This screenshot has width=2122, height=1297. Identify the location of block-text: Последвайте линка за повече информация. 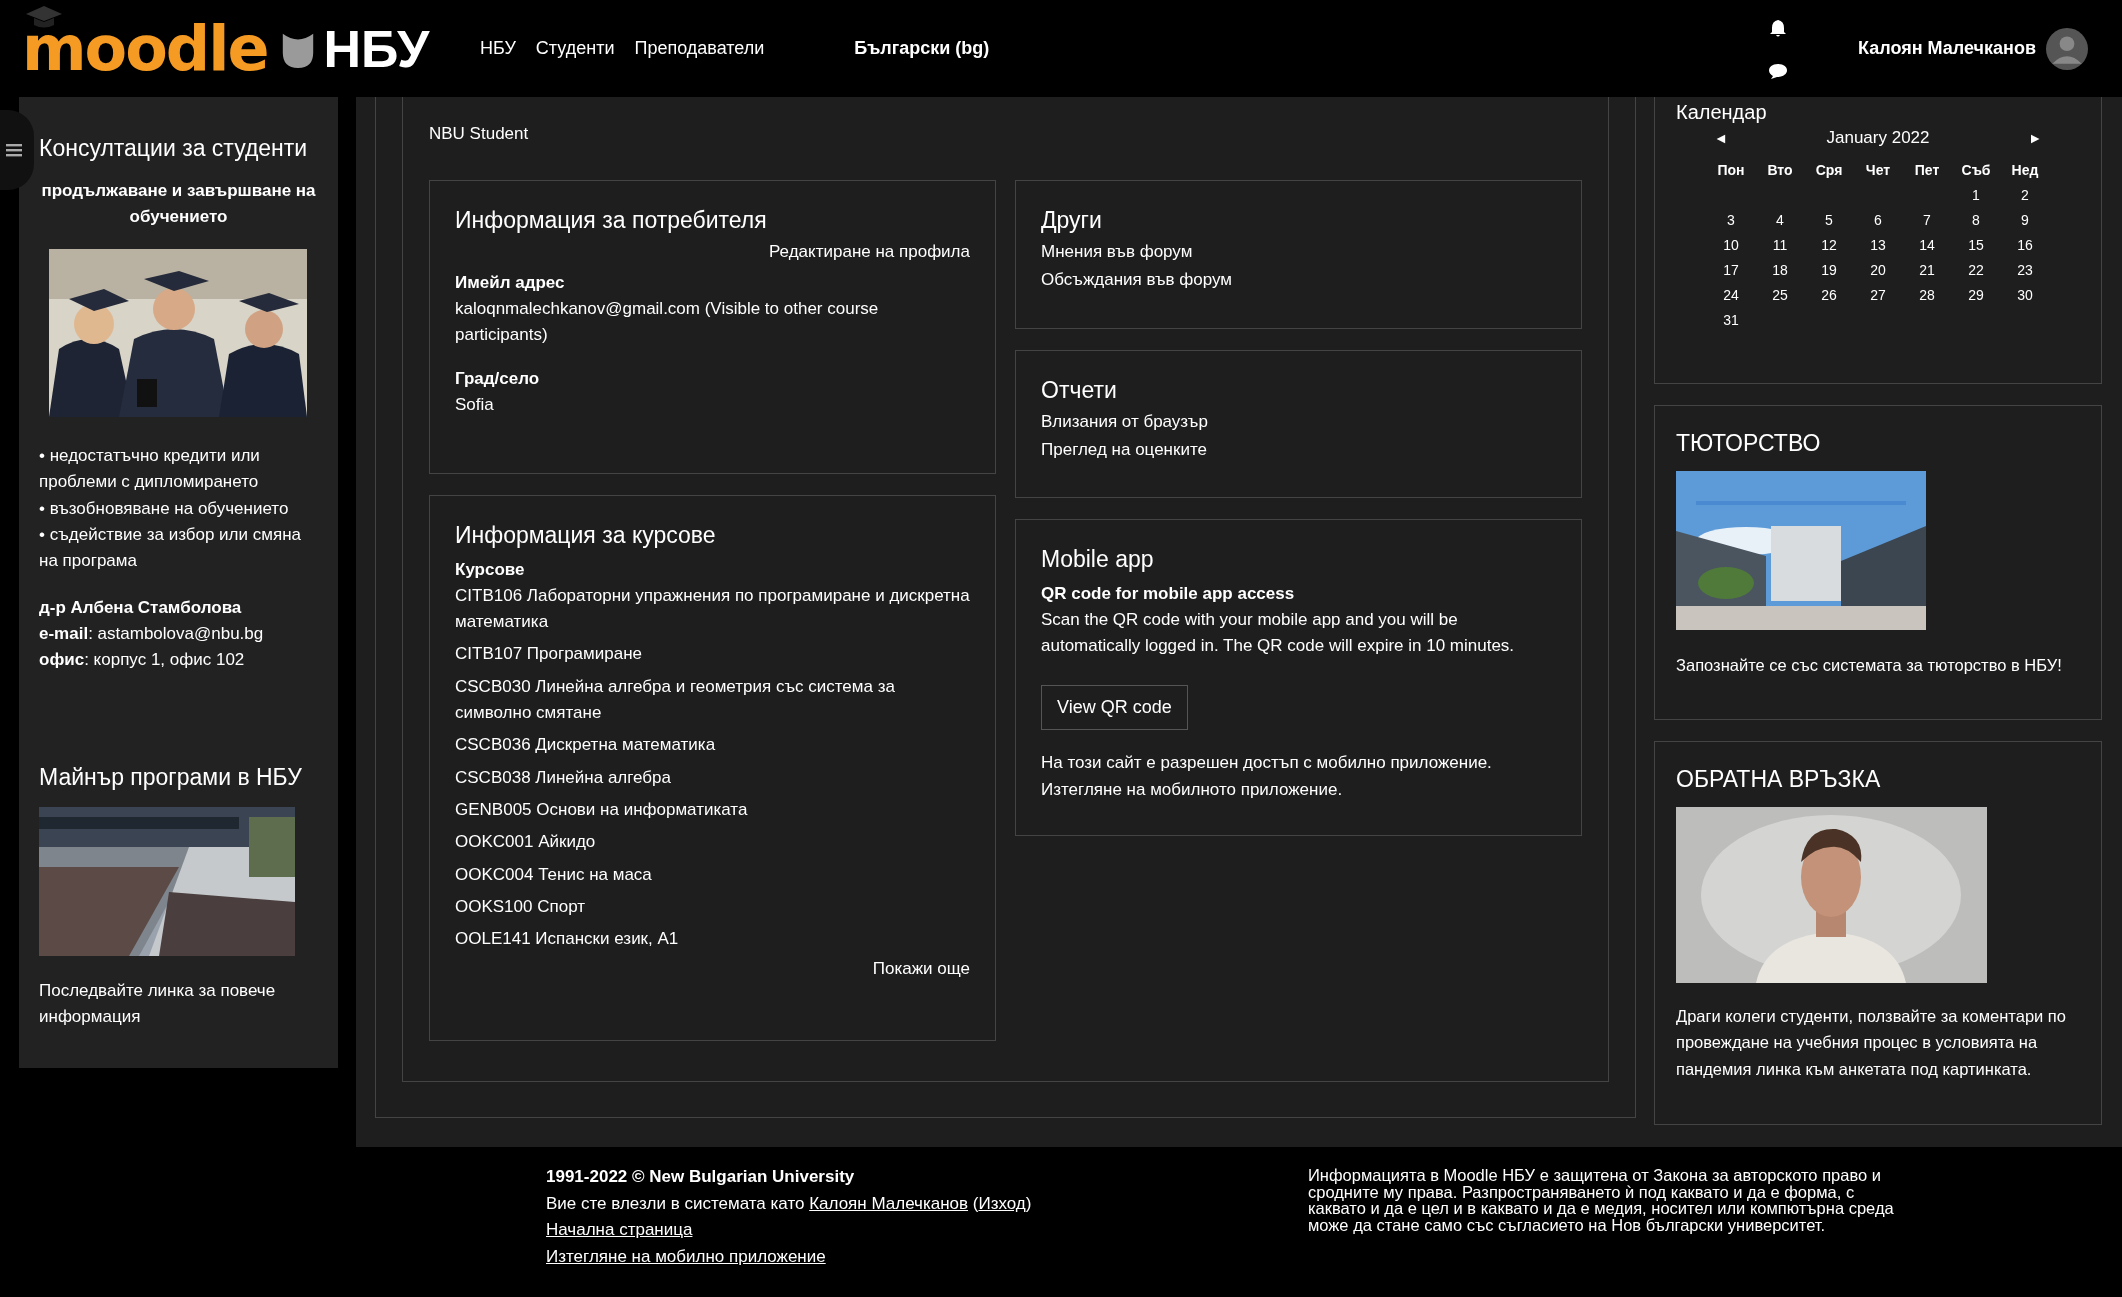
(158, 1004).